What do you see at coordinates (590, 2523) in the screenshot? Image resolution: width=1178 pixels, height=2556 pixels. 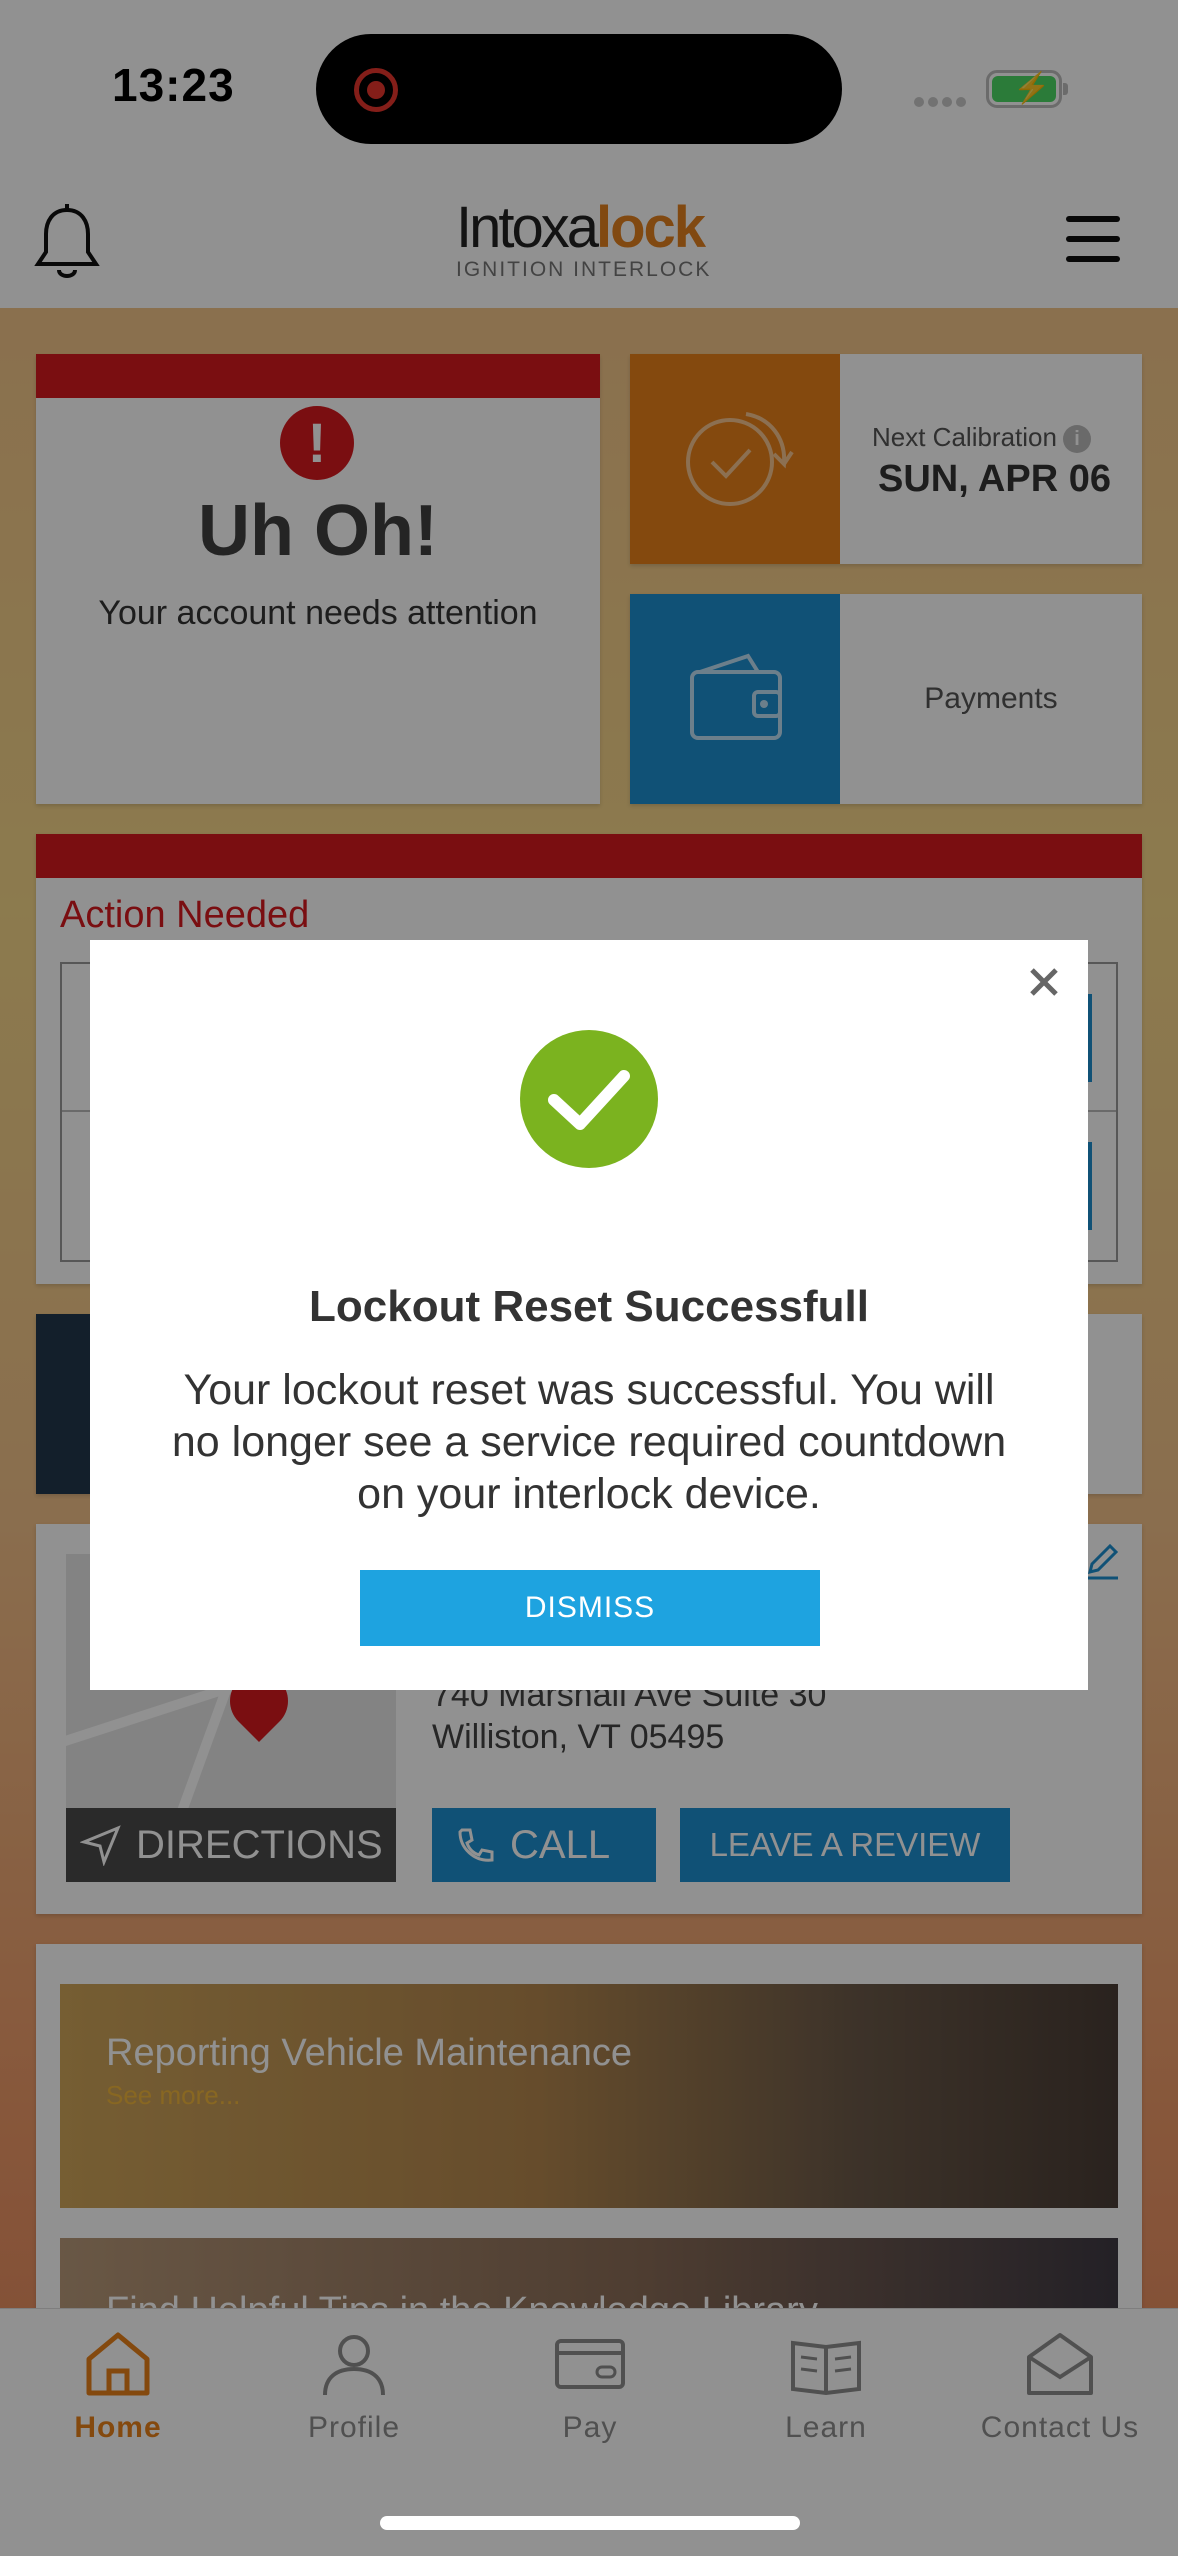 I see `home-indicator` at bounding box center [590, 2523].